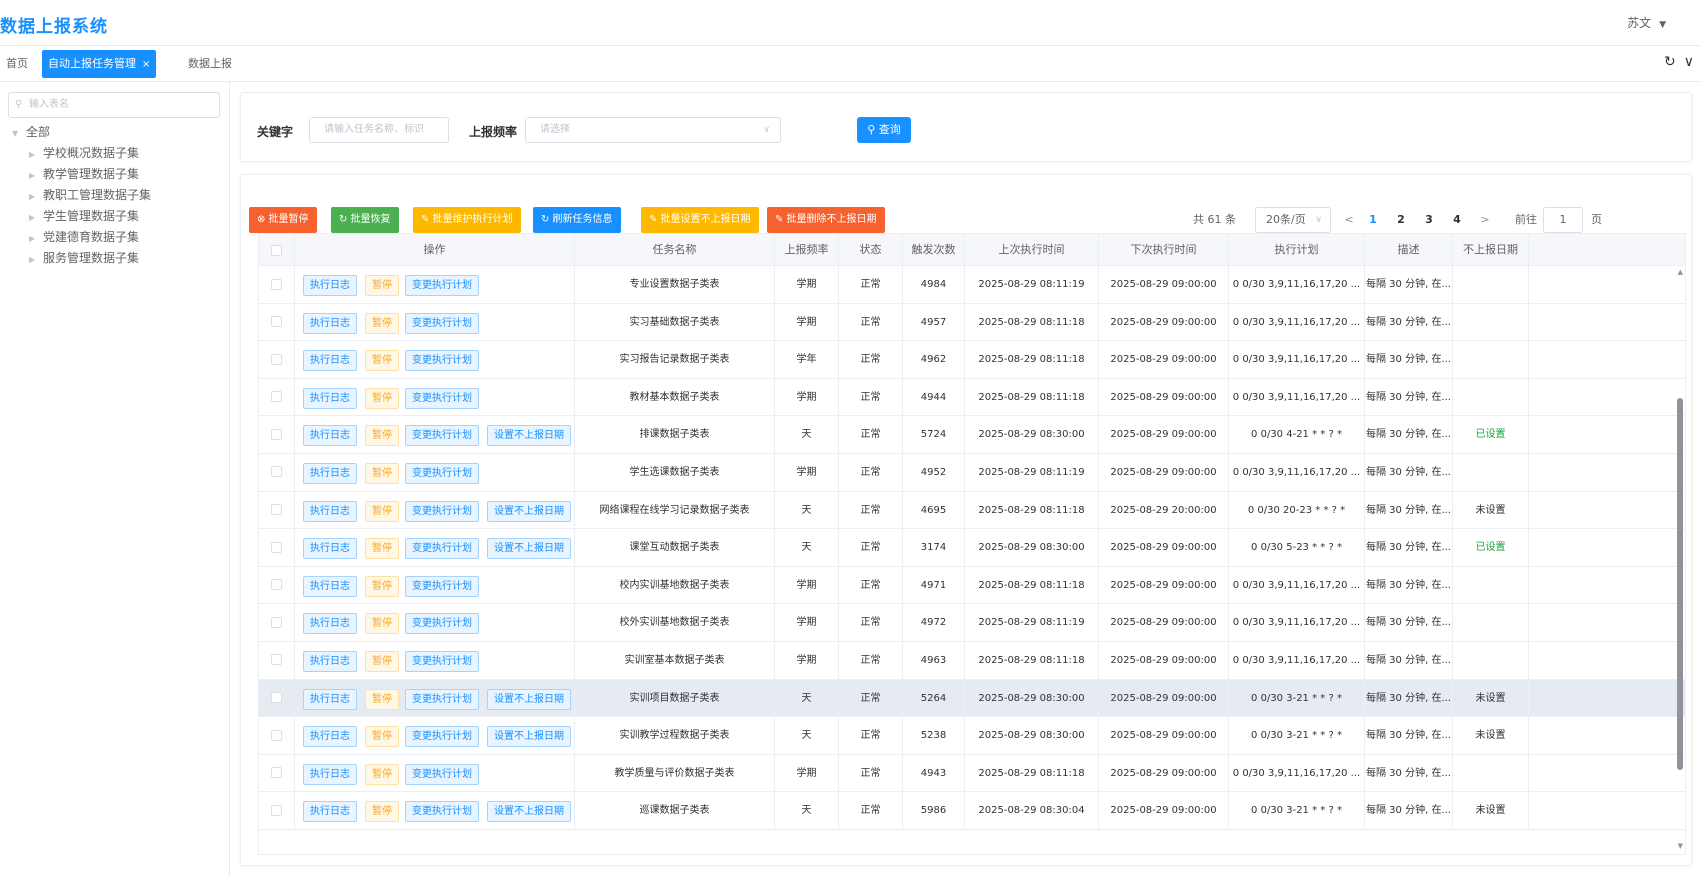  Describe the element at coordinates (276, 250) in the screenshot. I see `select-all-checkbox` at that location.